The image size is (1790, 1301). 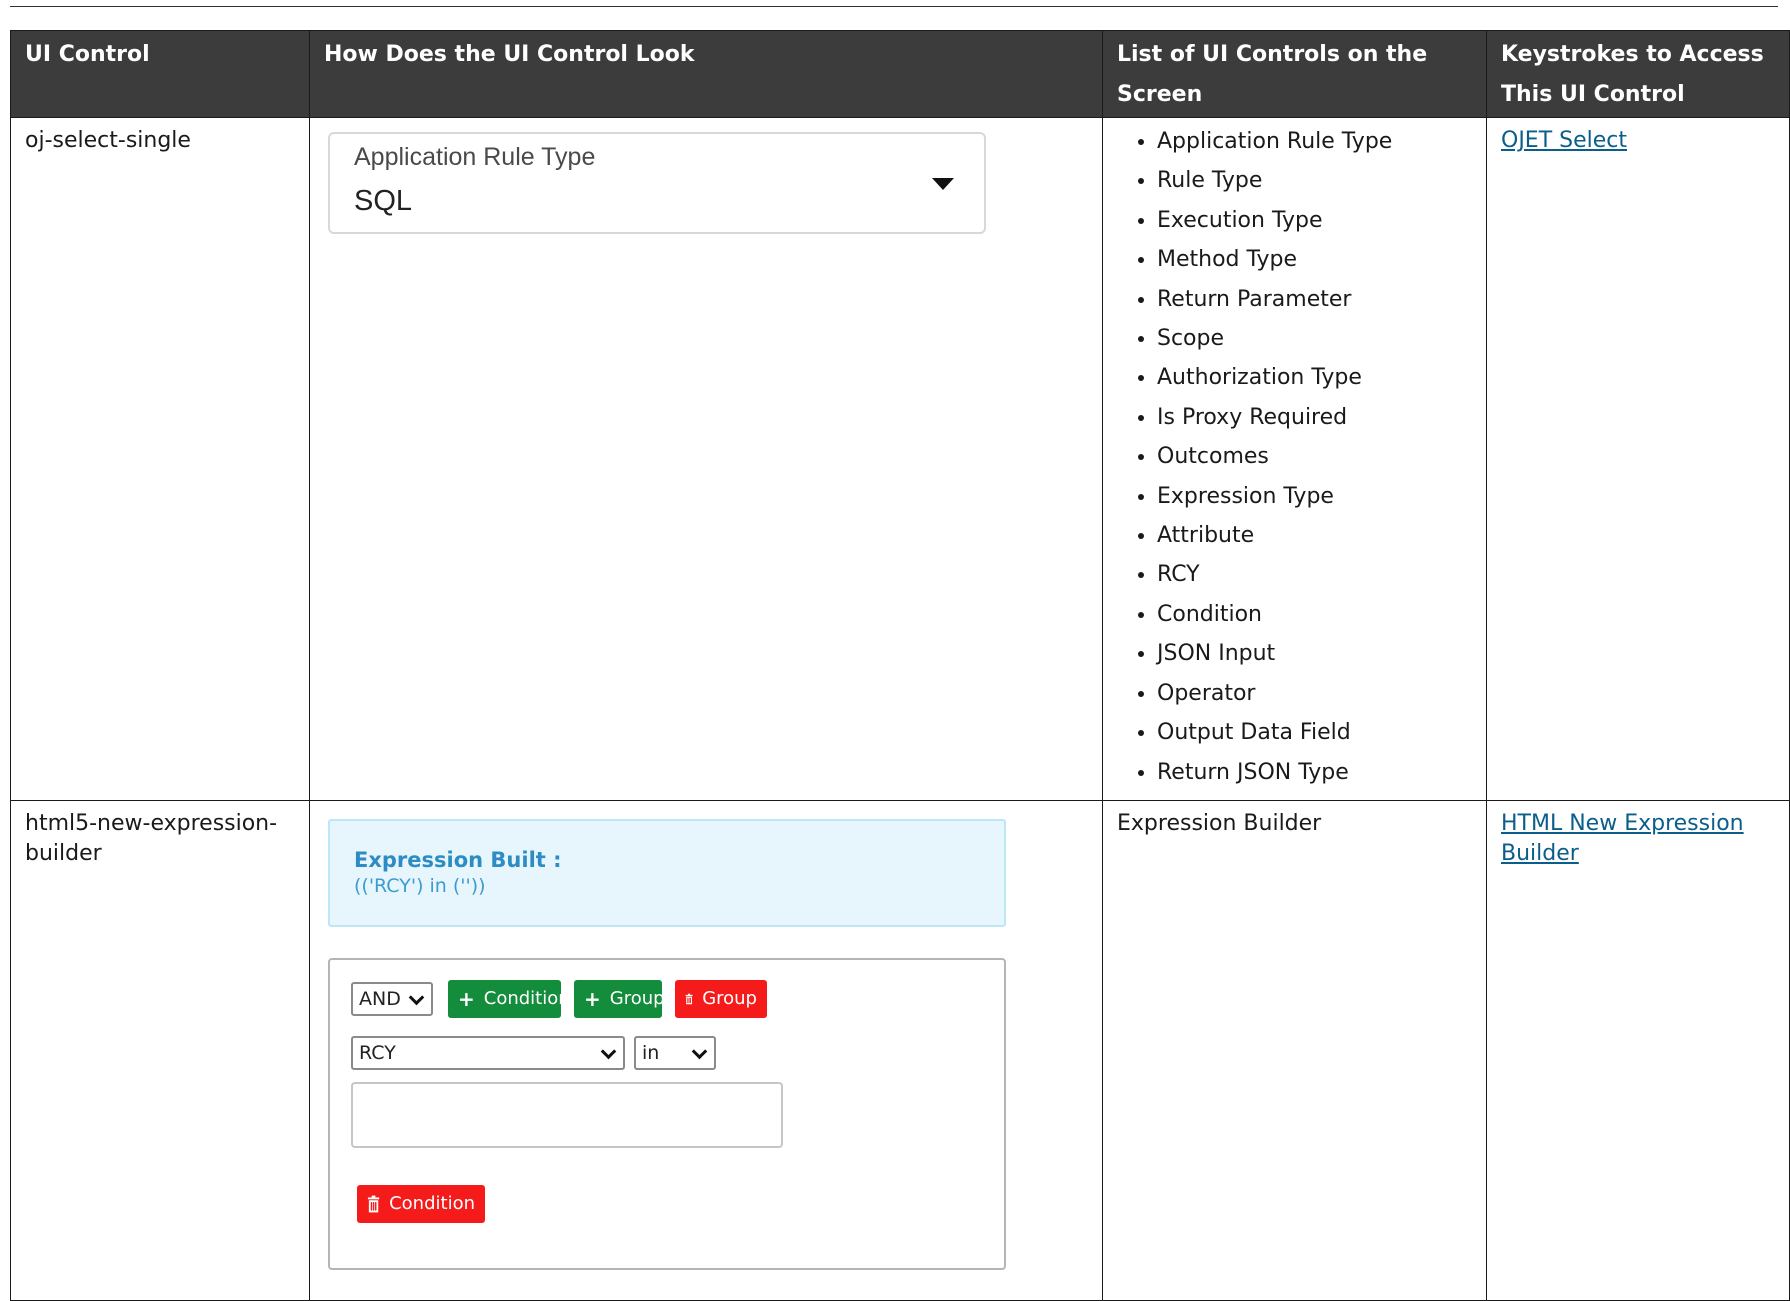 I want to click on list-item: Return Parameter, so click(x=1314, y=299).